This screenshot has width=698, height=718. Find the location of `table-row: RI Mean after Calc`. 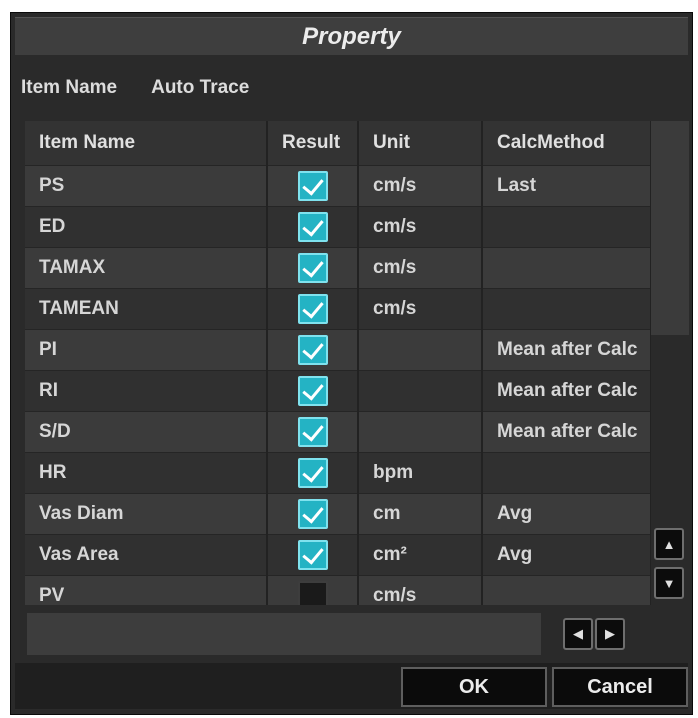

table-row: RI Mean after Calc is located at coordinates (338, 391).